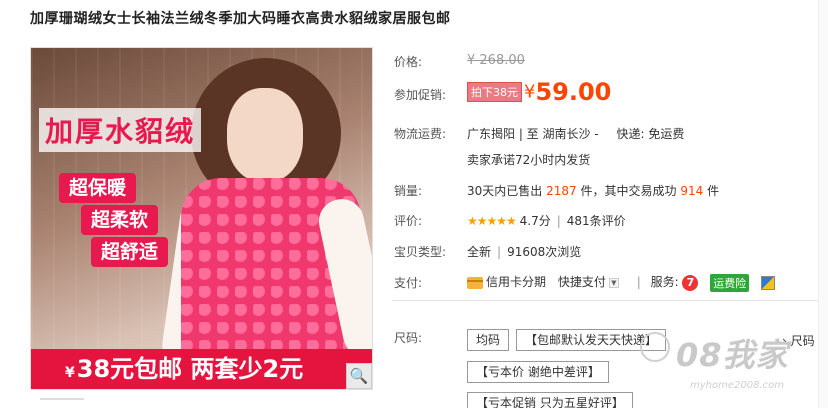 The height and width of the screenshot is (408, 828). What do you see at coordinates (573, 92) in the screenshot?
I see `promo-price: 59.00` at bounding box center [573, 92].